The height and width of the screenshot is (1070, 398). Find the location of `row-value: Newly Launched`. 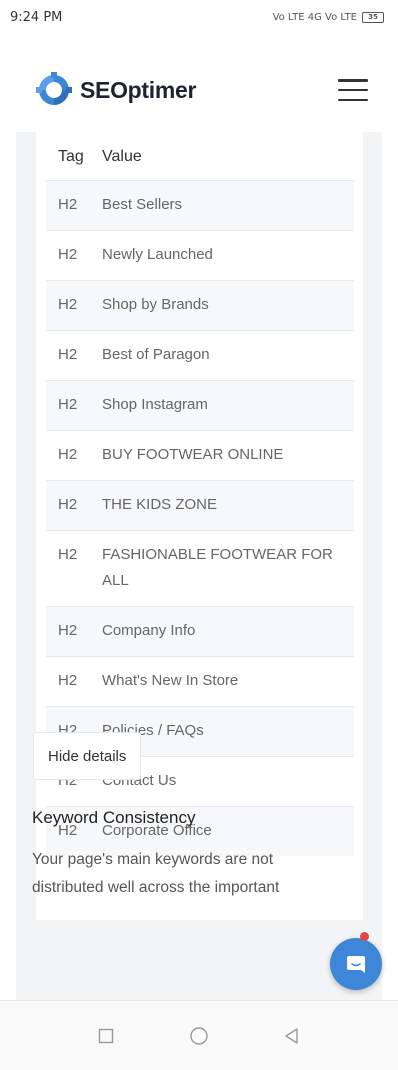

row-value: Newly Launched is located at coordinates (157, 254).